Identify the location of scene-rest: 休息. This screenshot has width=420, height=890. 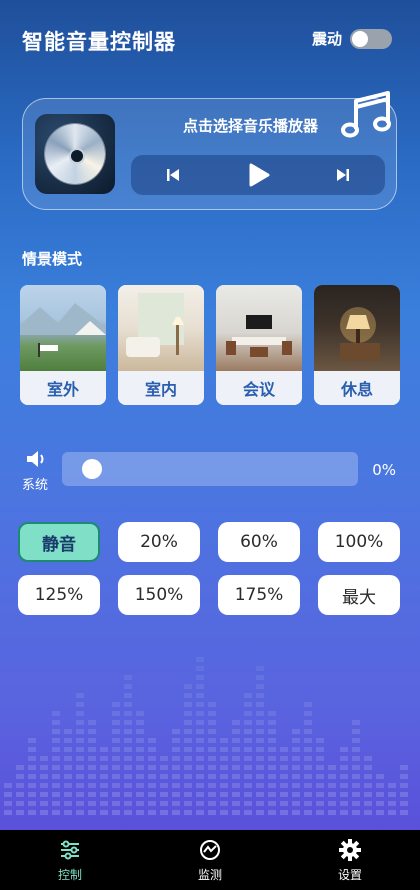
(357, 345).